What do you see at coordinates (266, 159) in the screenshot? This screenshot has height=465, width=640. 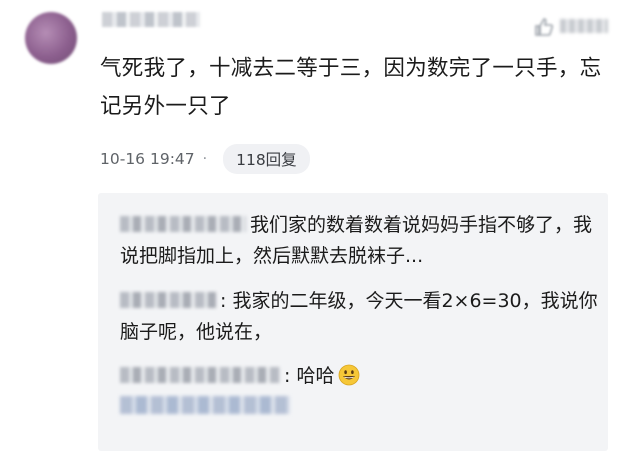 I see `reply-count-button: 118回复` at bounding box center [266, 159].